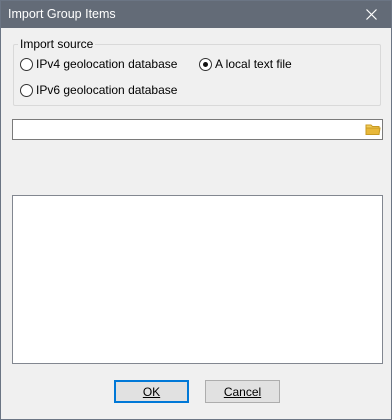 The height and width of the screenshot is (420, 392). Describe the element at coordinates (205, 64) in the screenshot. I see `radio-button-circle-checked` at that location.